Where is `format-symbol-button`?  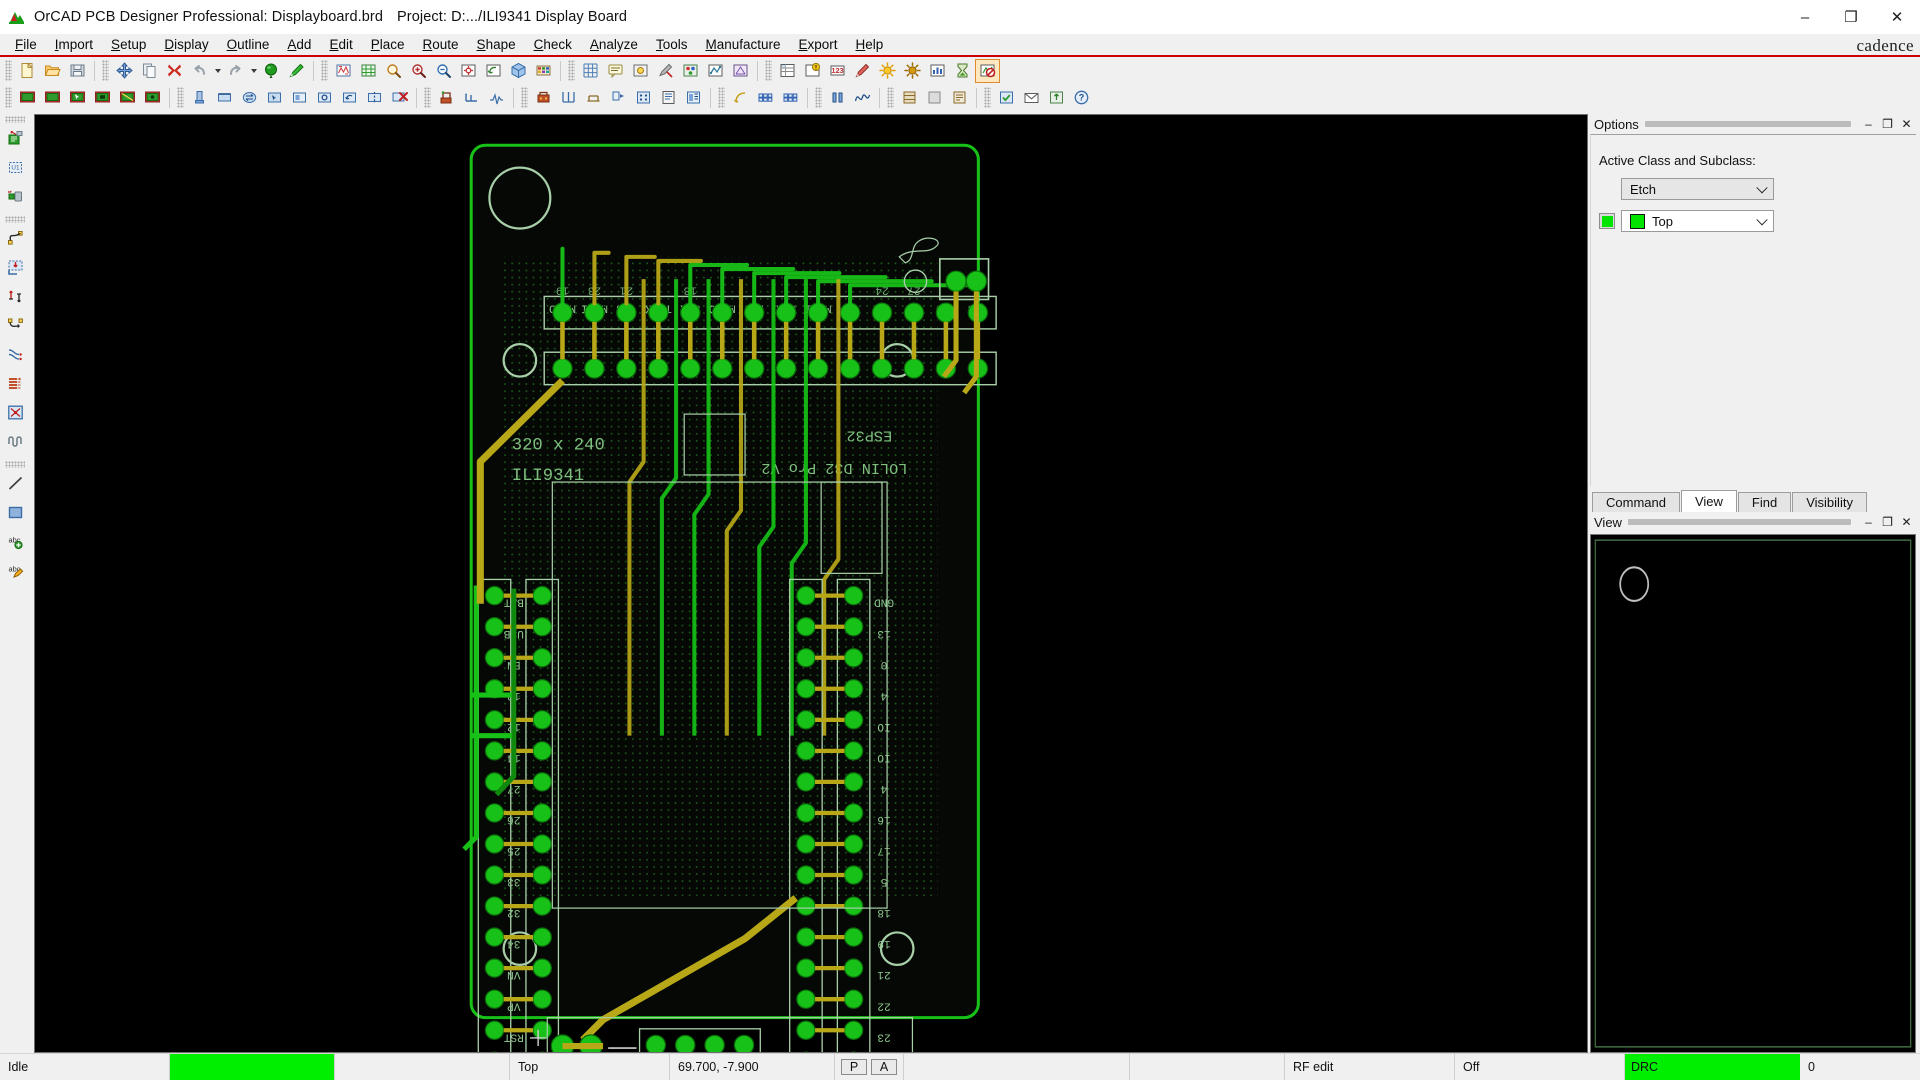
format-symbol-button is located at coordinates (959, 98).